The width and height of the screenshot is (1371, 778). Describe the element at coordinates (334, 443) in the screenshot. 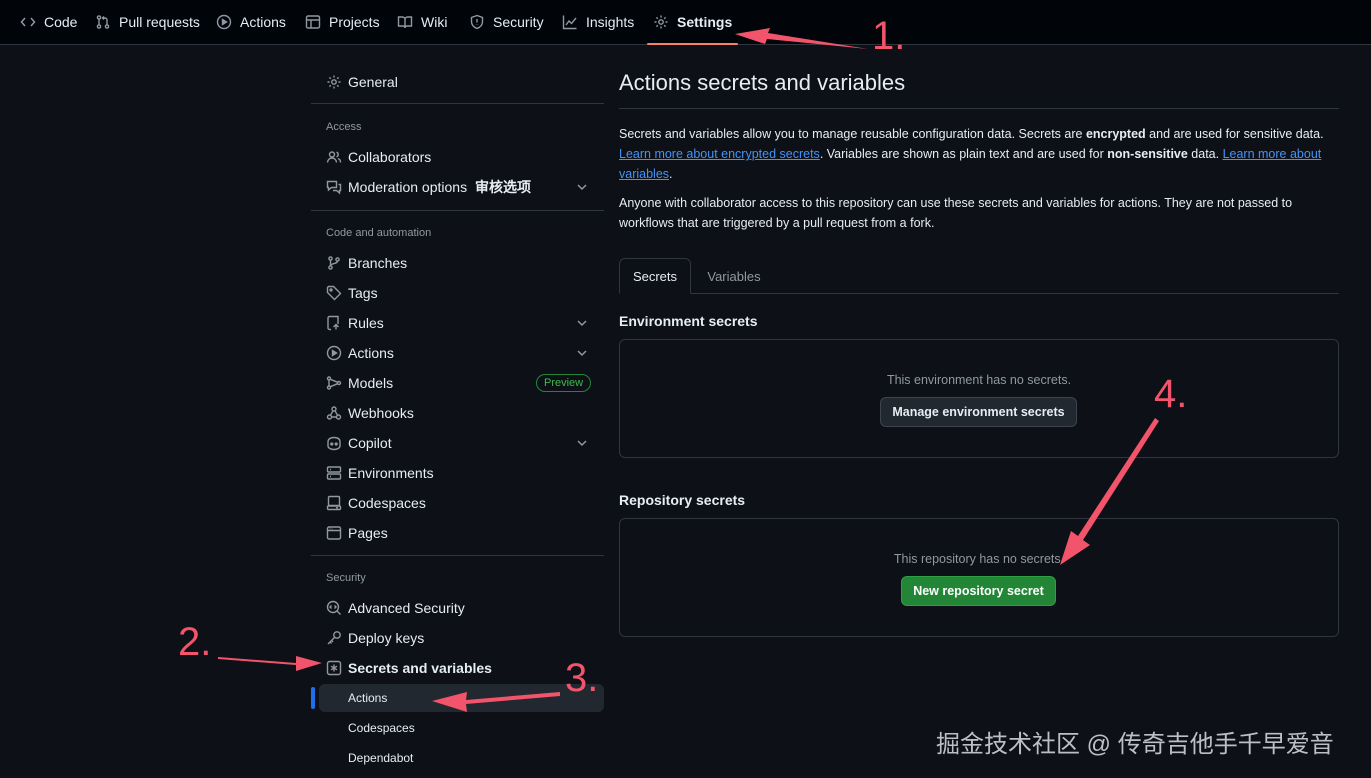

I see `copilot-icon` at that location.